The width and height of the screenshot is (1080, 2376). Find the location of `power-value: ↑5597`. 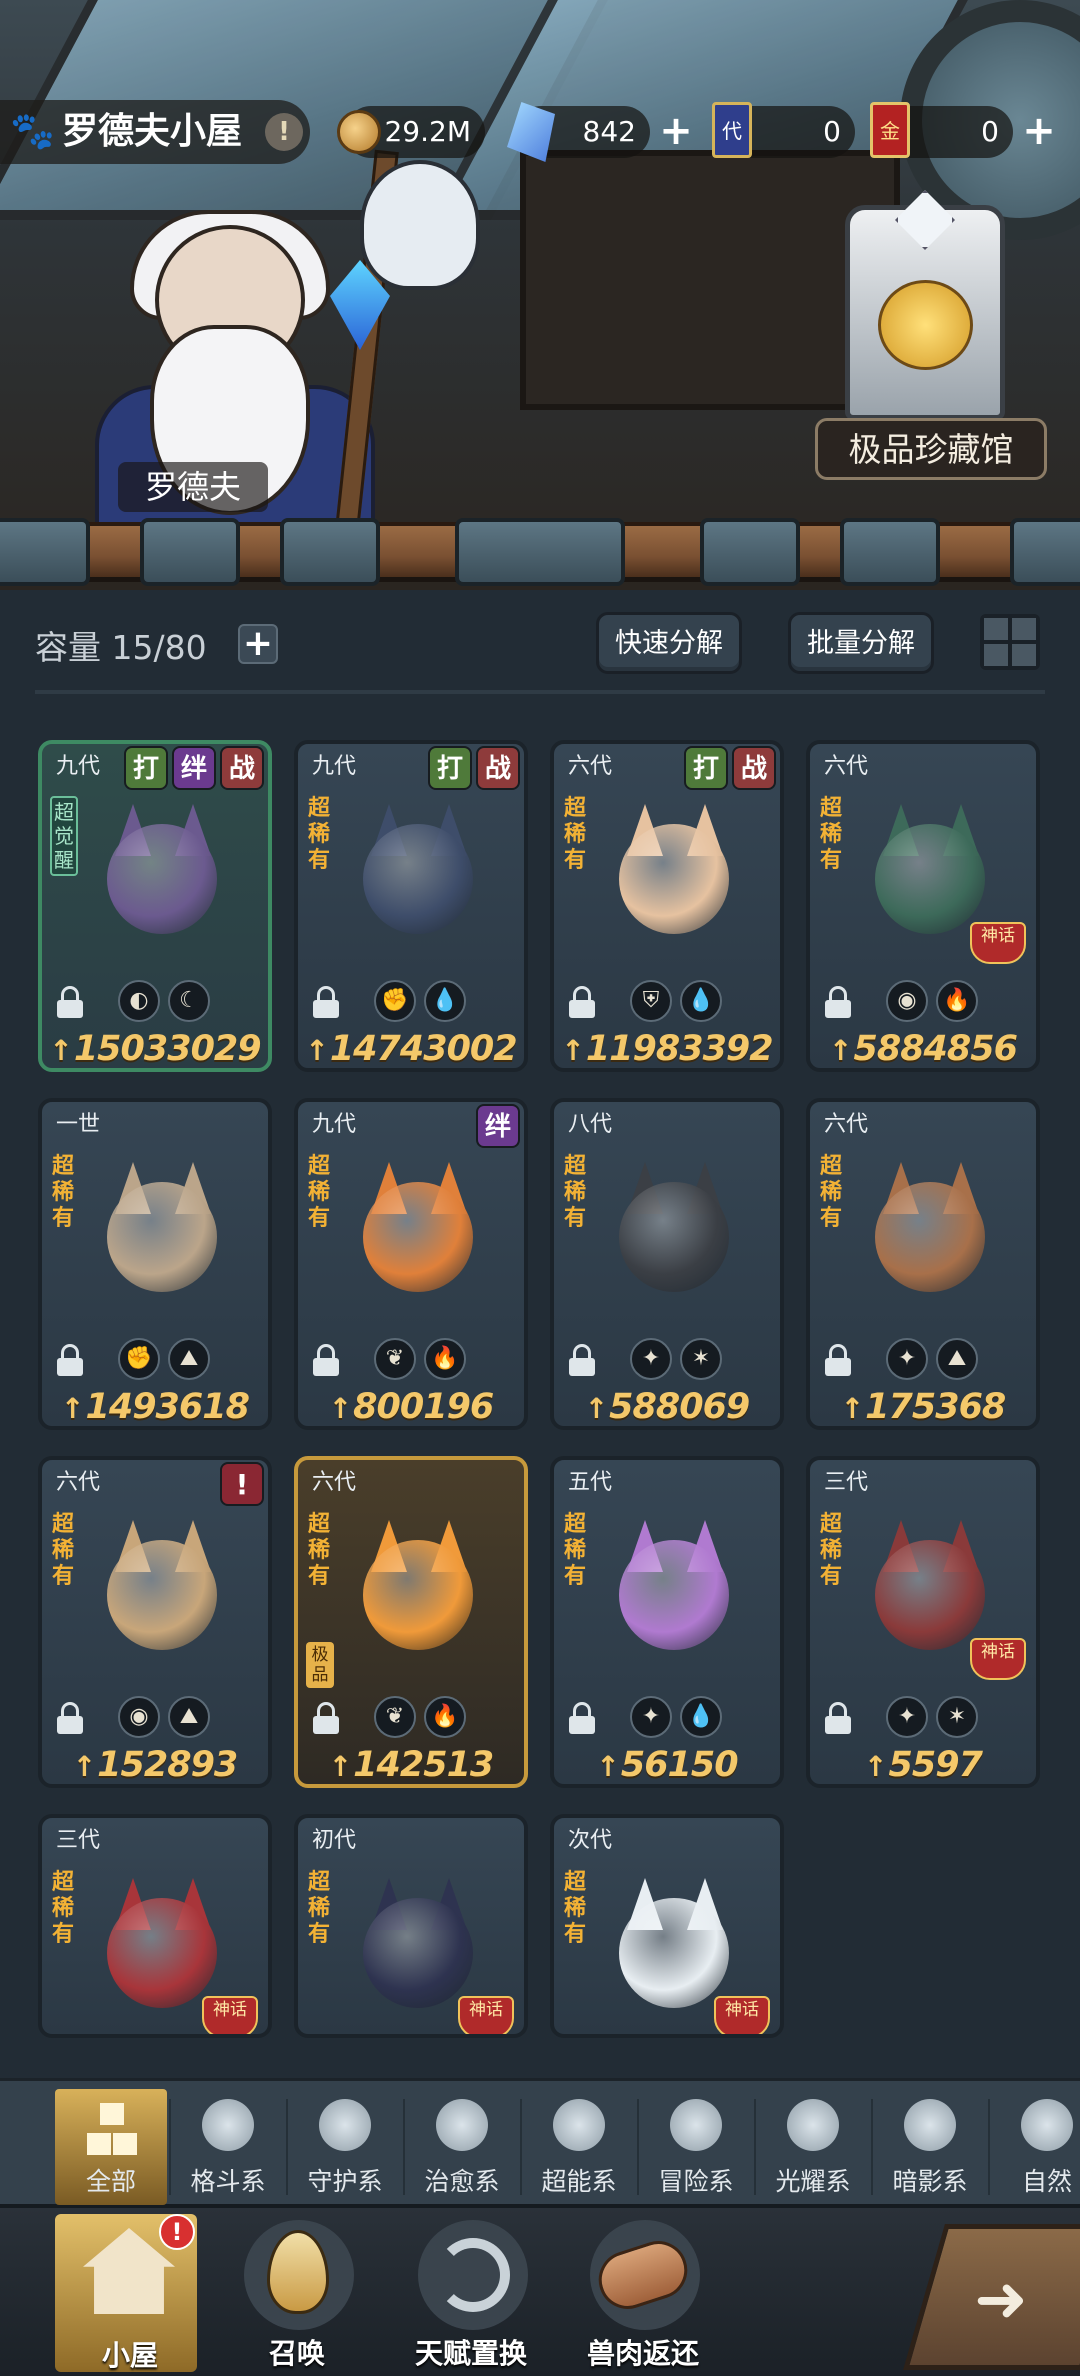

power-value: ↑5597 is located at coordinates (923, 1764).